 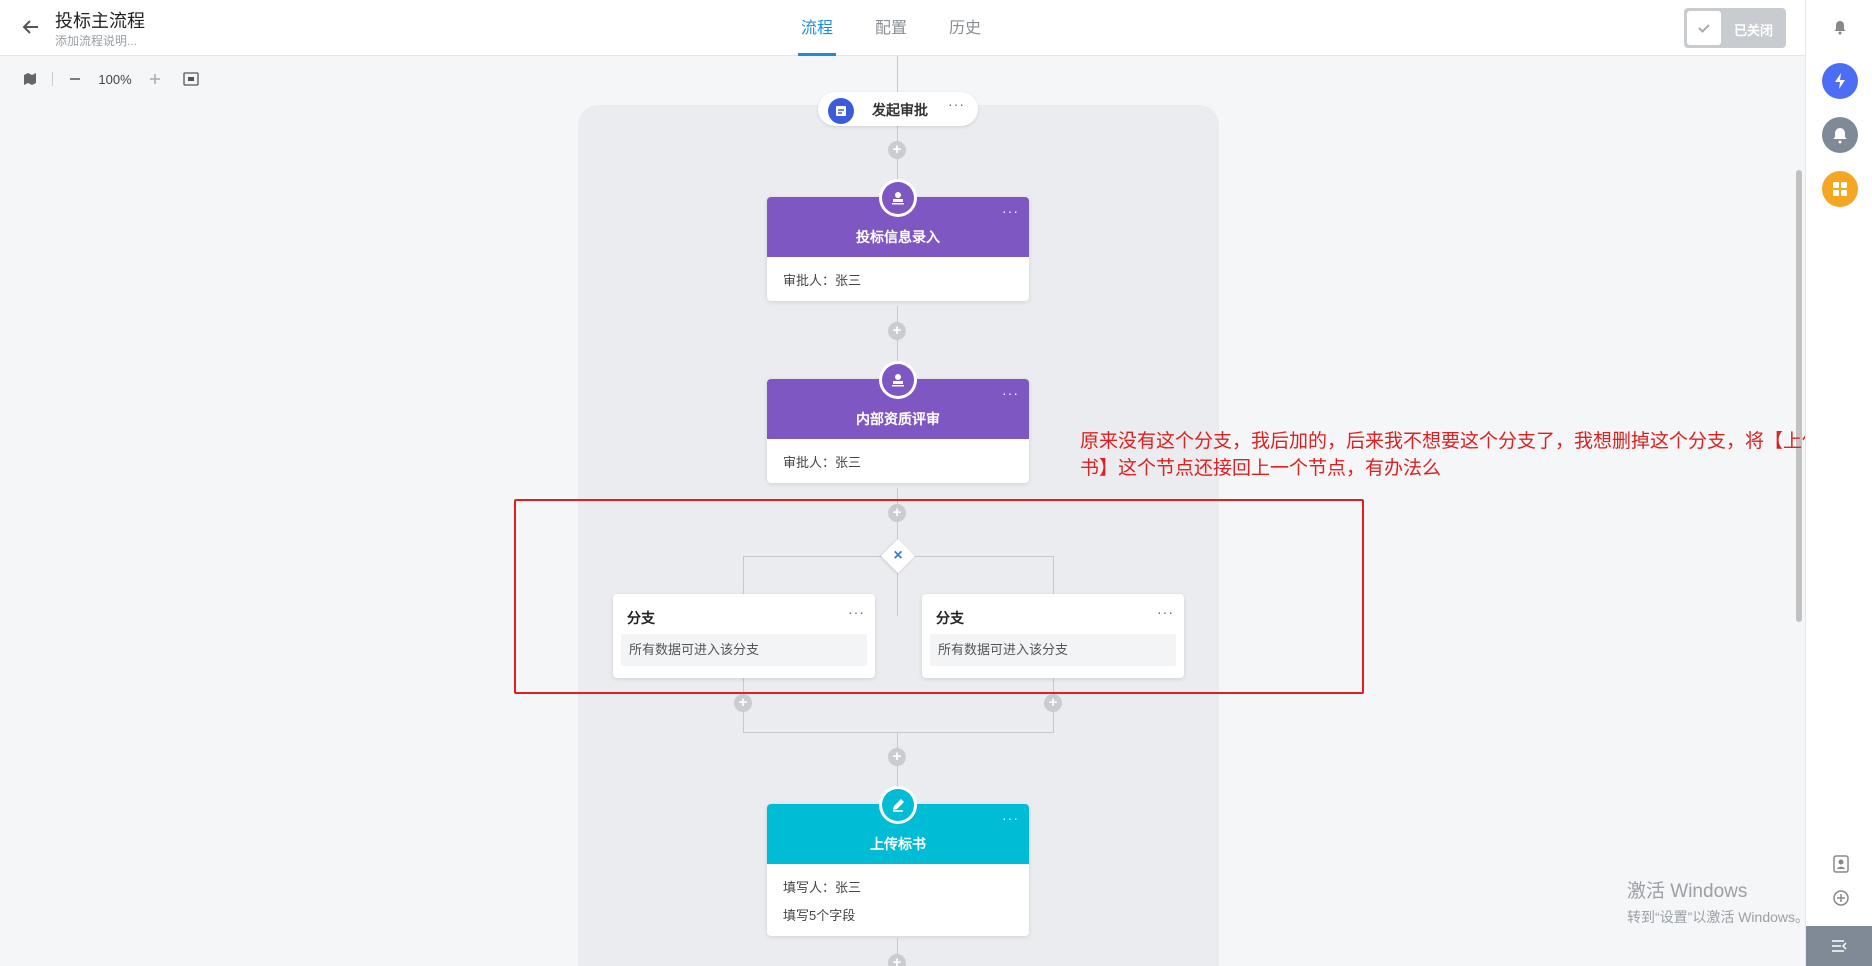 I want to click on canvas-toolbar: 100%, so click(x=110, y=79).